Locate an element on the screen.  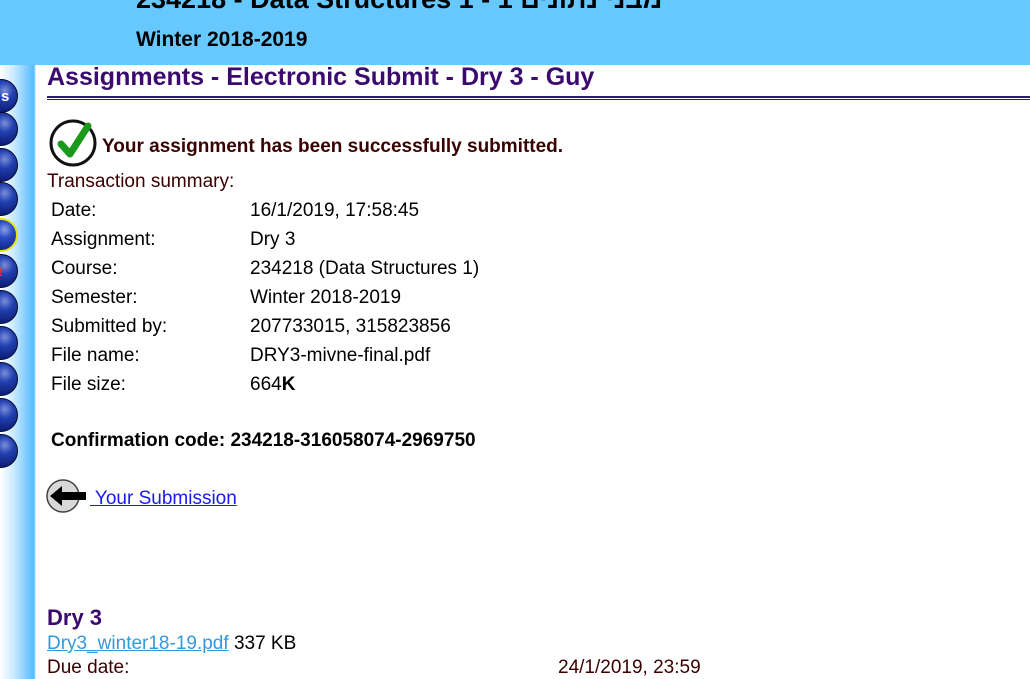
your-submission-link: Your Submission is located at coordinates (141, 498).